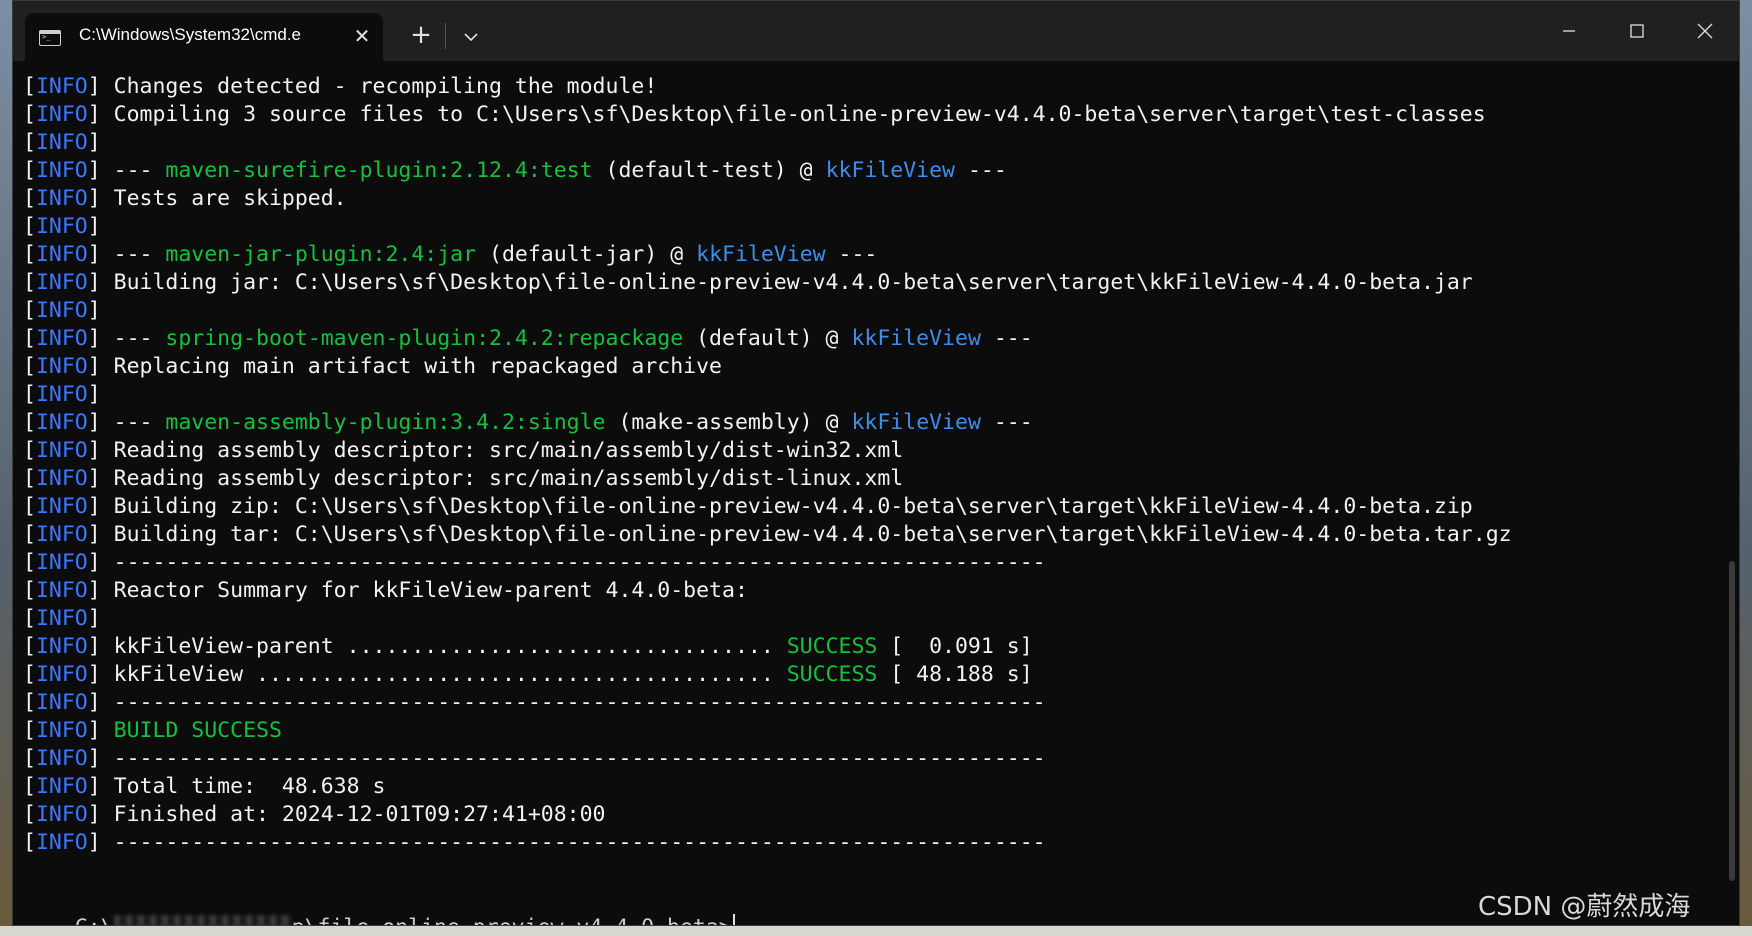  Describe the element at coordinates (249, 786) in the screenshot. I see `console-text: Total time: 48.638 s` at that location.